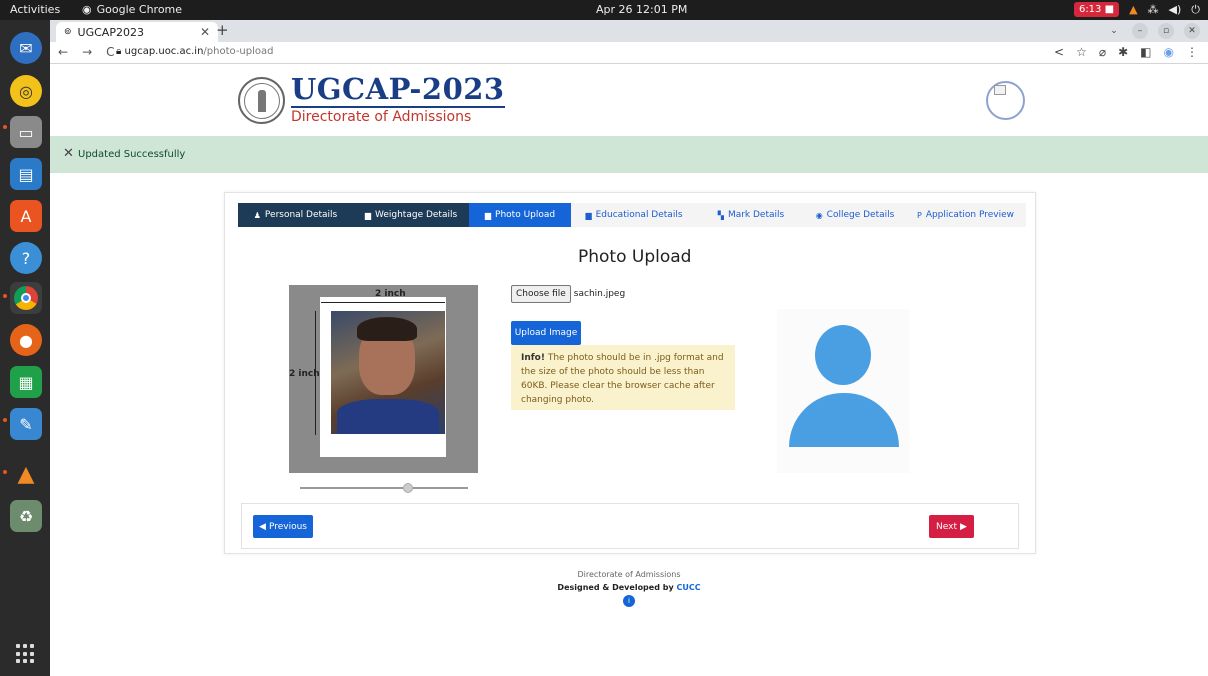 This screenshot has width=1208, height=676. Describe the element at coordinates (1090, 9) in the screenshot. I see `recording-time: 6:13` at that location.